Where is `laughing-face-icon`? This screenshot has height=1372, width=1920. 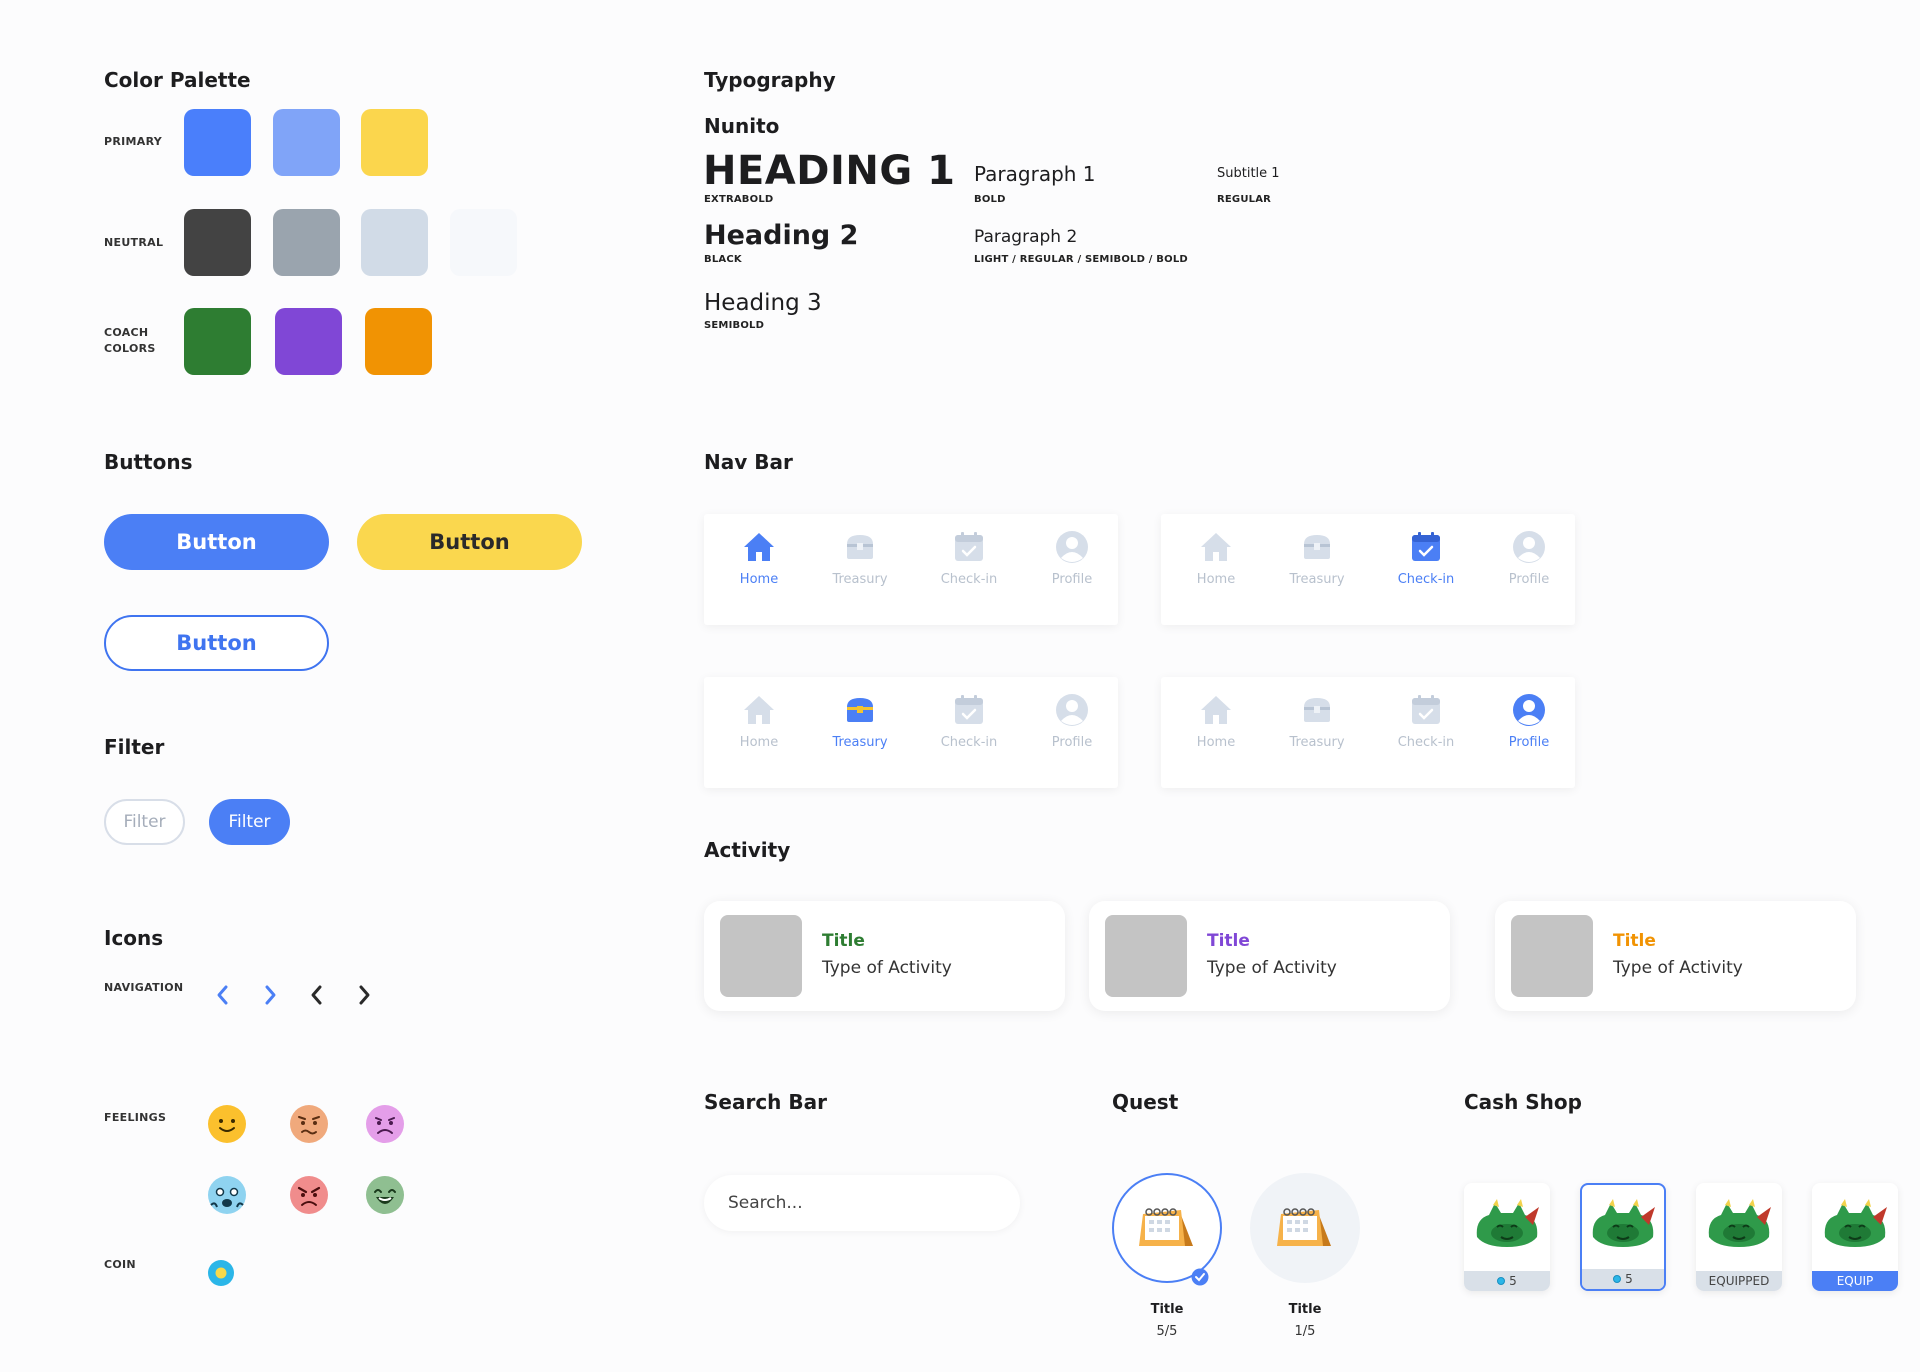 laughing-face-icon is located at coordinates (385, 1195).